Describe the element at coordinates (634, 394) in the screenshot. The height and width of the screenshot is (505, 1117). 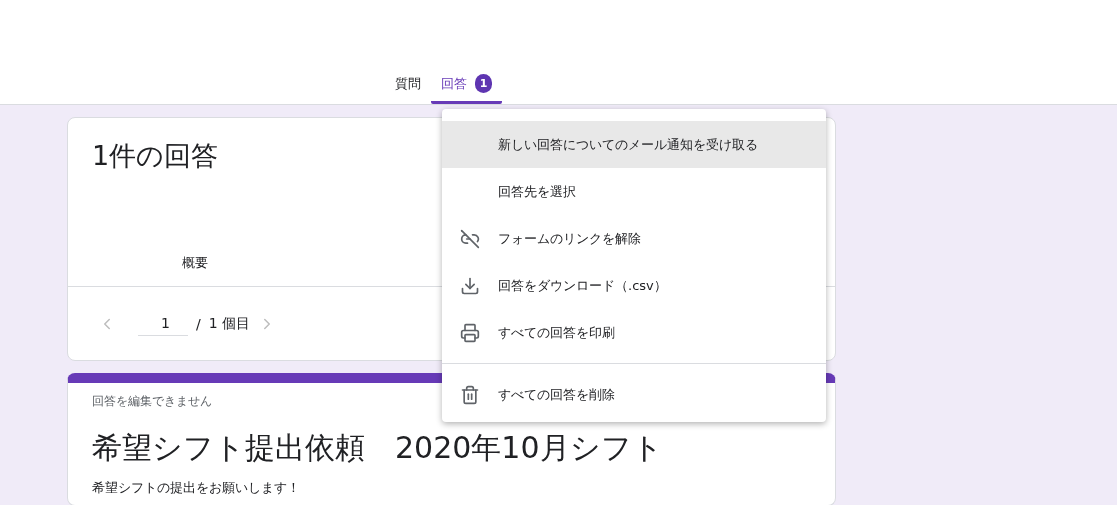
I see `menu-item: すべての回答を削除` at that location.